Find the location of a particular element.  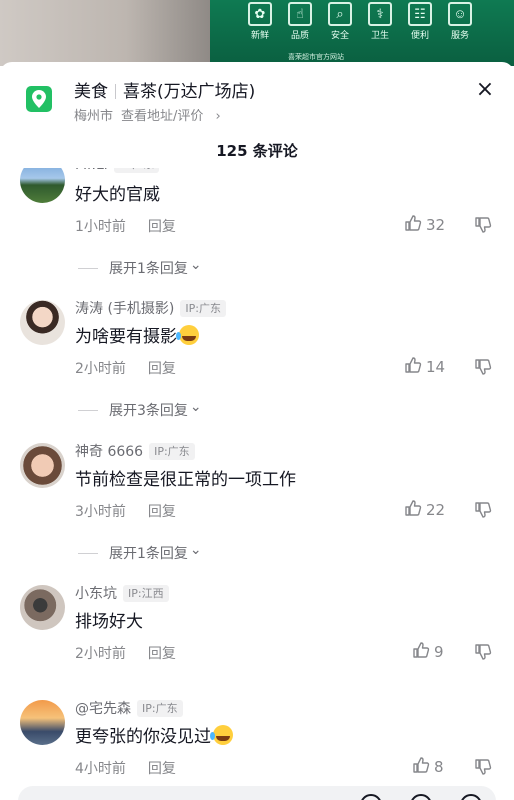

sign-label: 卫生 is located at coordinates (379, 36).